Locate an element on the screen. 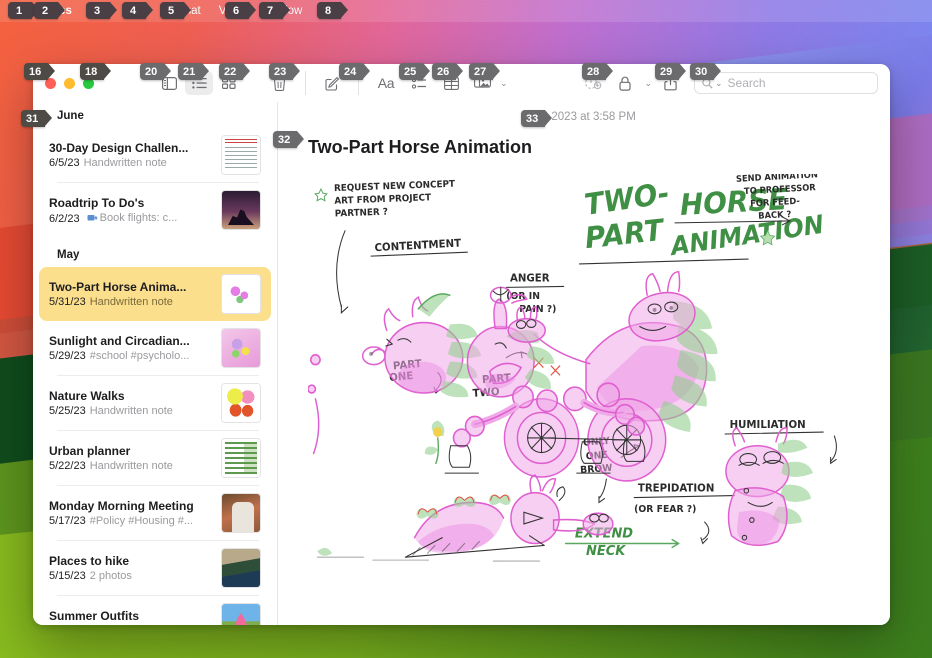 This screenshot has height=658, width=932. annotation-badge-7: 7 is located at coordinates (274, 10).